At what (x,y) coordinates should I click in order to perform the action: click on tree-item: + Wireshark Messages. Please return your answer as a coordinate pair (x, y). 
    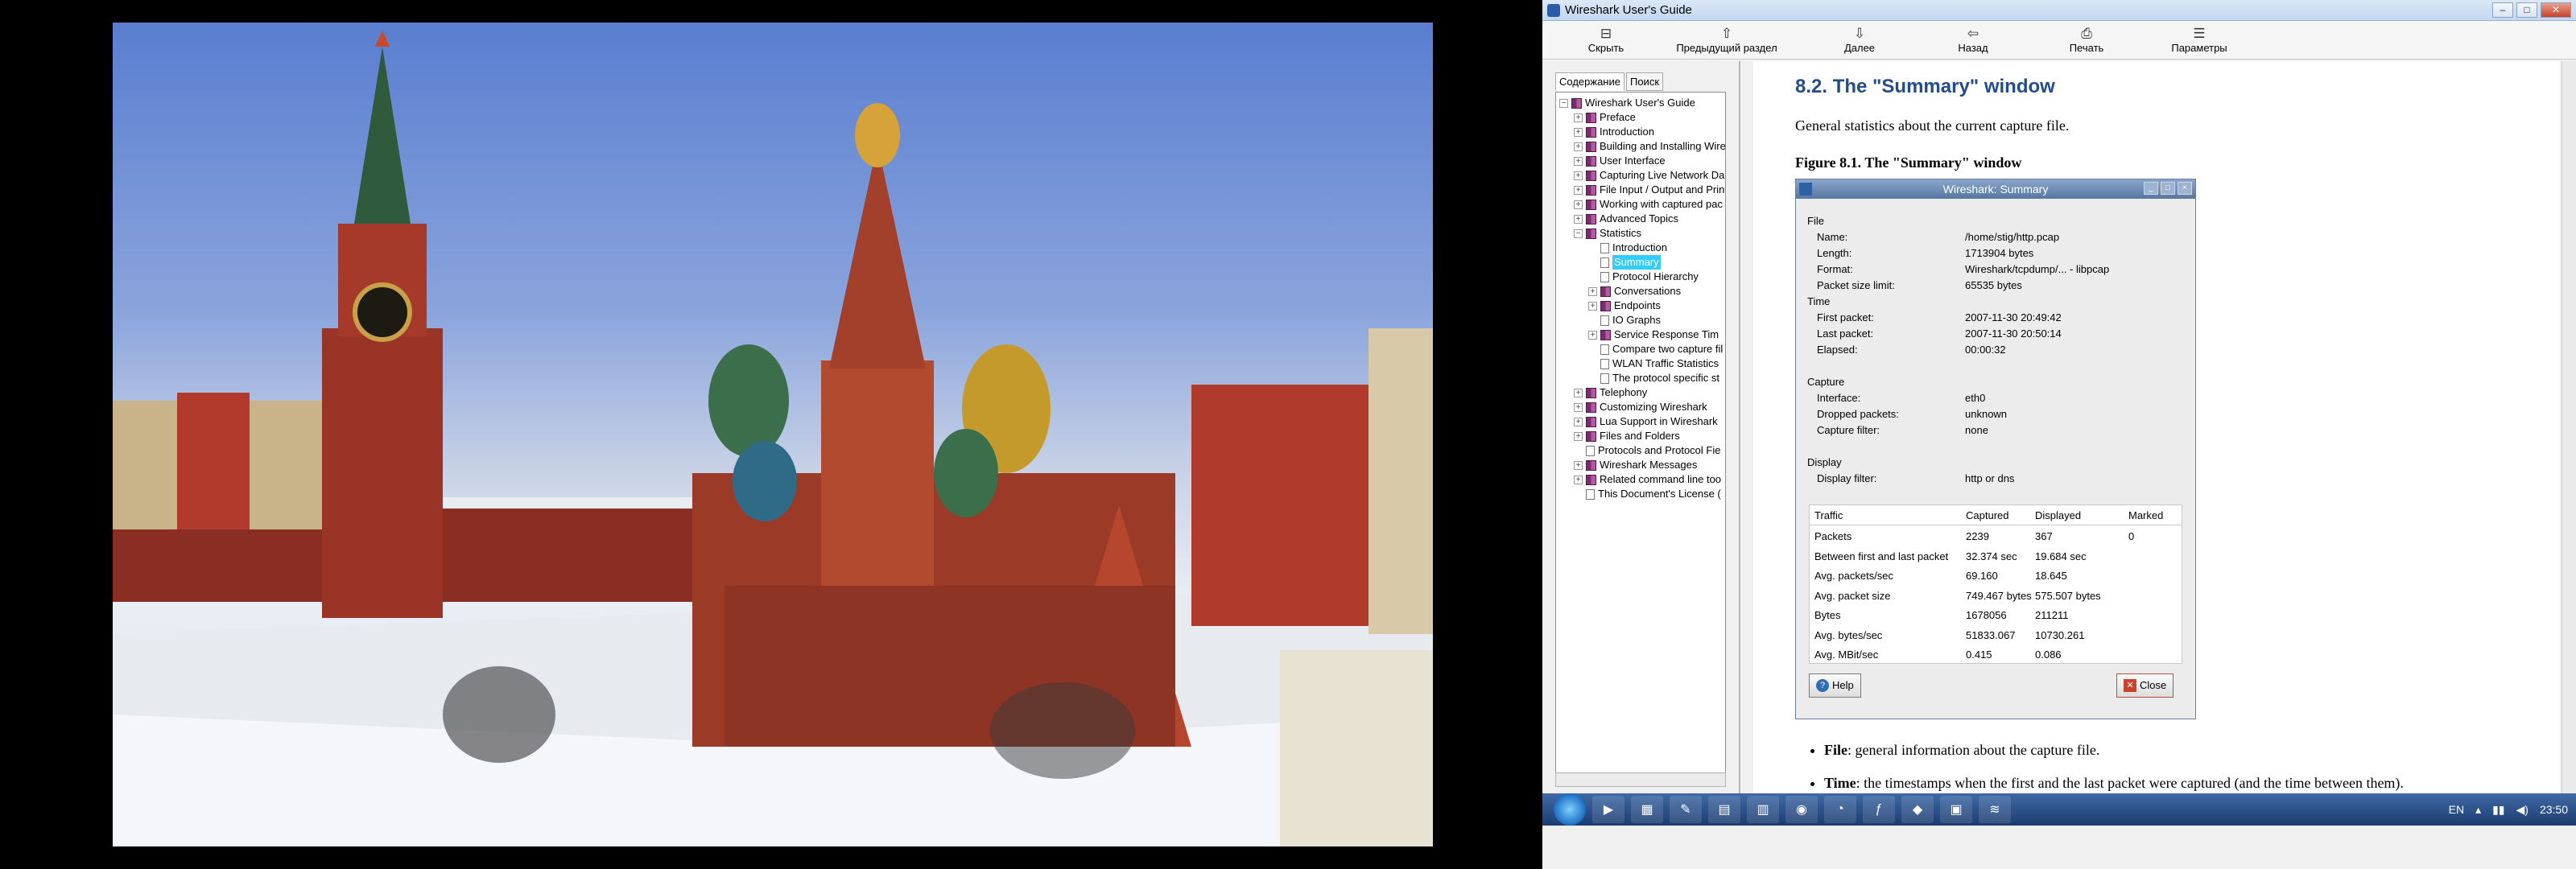
    Looking at the image, I should click on (1635, 465).